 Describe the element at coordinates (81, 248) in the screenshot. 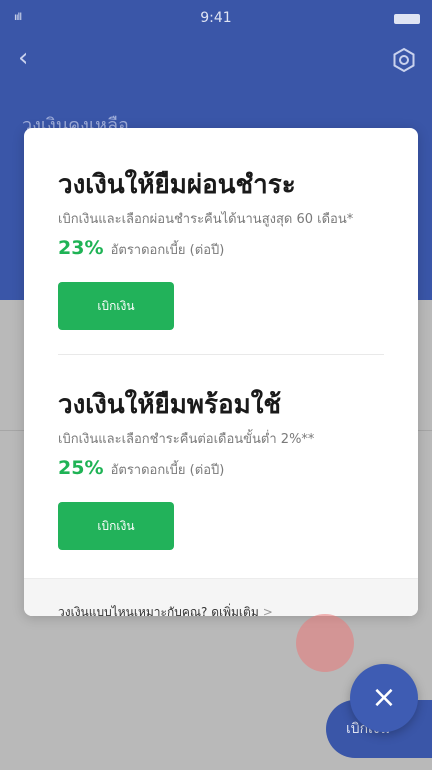

I see `rate-percent: 23%` at that location.